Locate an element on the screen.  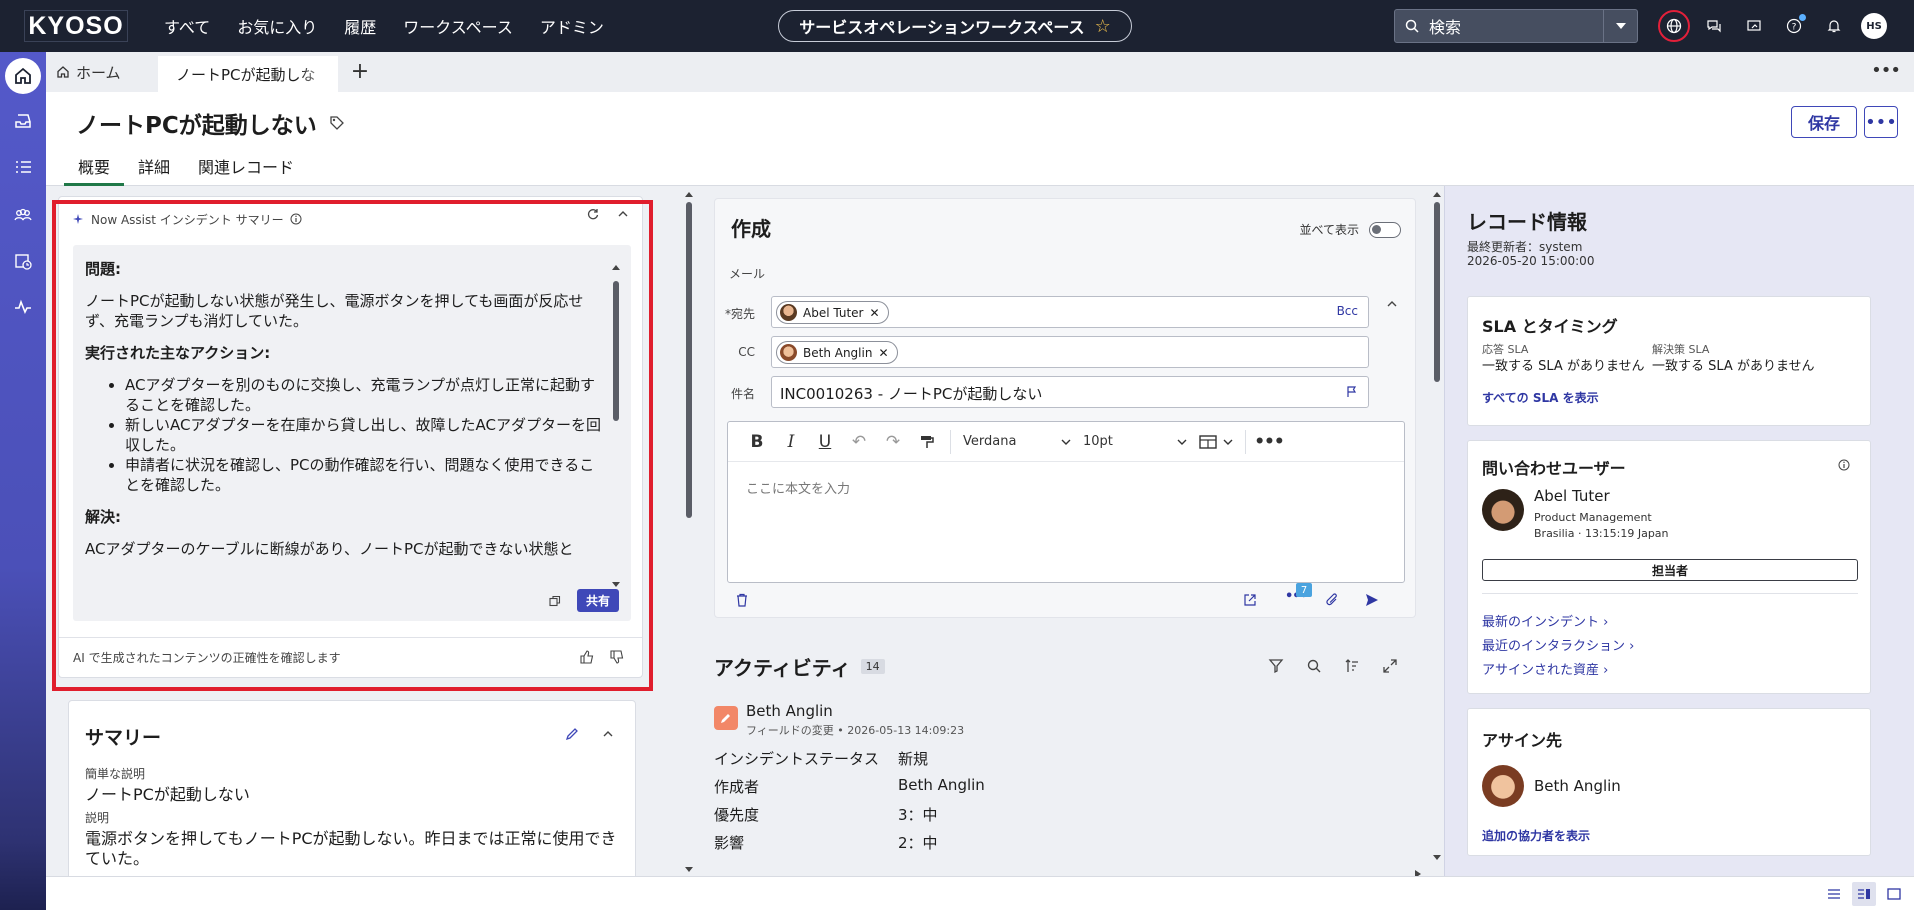
format-painter-icon is located at coordinates (927, 442).